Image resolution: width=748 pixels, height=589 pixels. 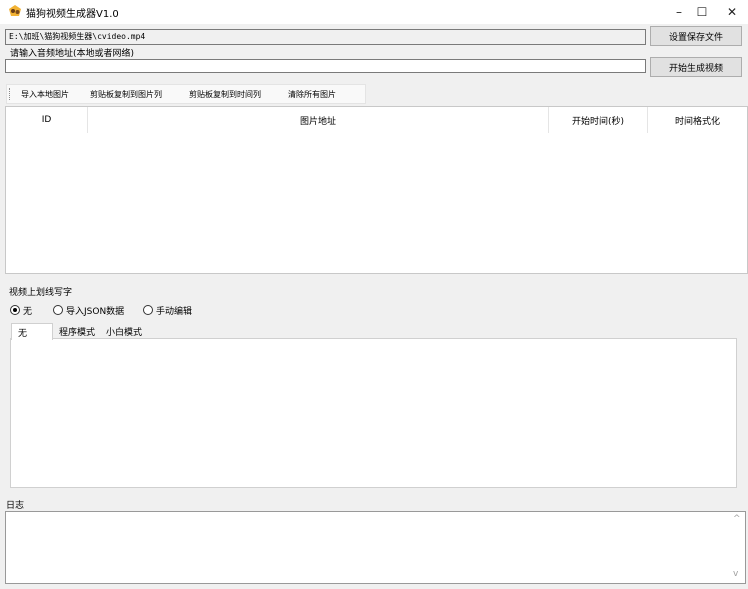 I want to click on radio-import-json-label: 导入JSON数据, so click(x=95, y=311).